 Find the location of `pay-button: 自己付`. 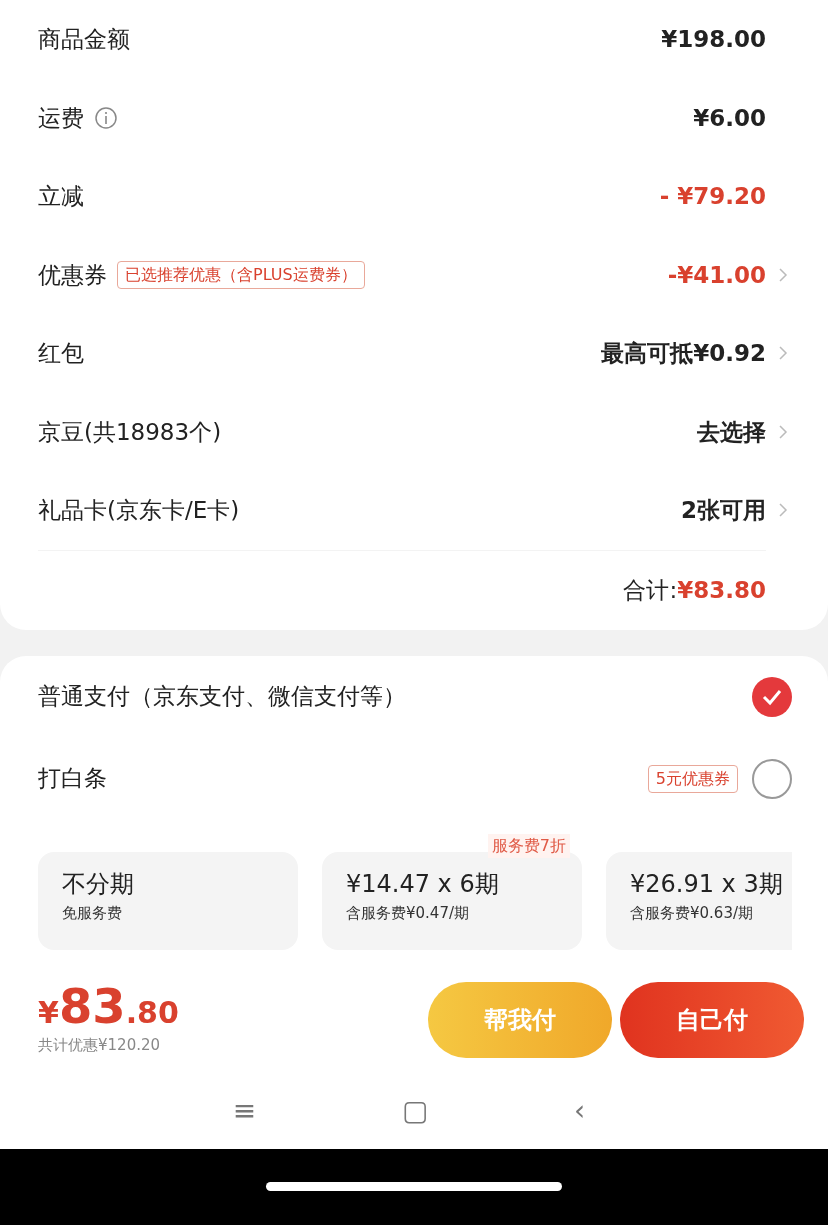

pay-button: 自己付 is located at coordinates (712, 1019).